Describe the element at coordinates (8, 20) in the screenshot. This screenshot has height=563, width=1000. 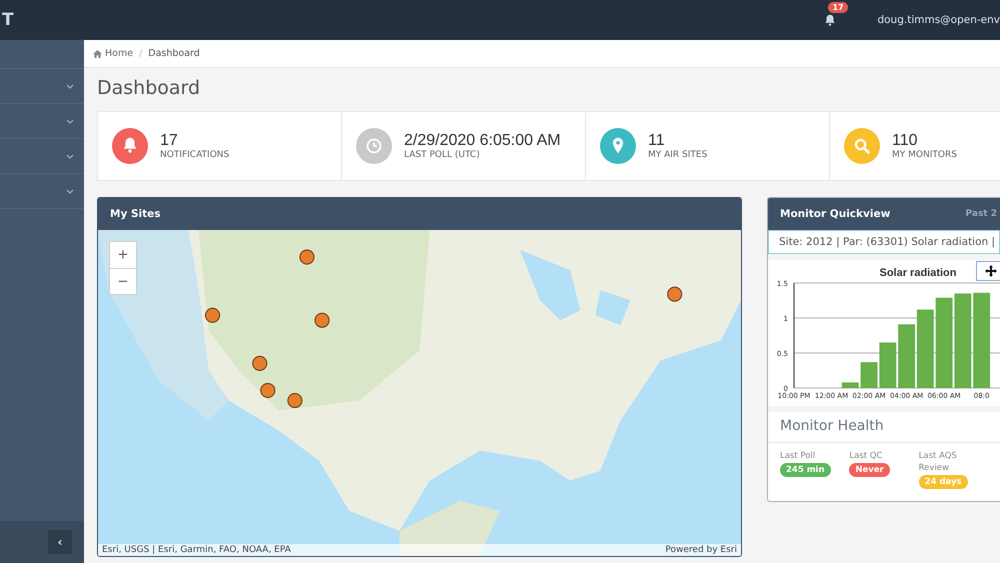
I see `app-logo: T` at that location.